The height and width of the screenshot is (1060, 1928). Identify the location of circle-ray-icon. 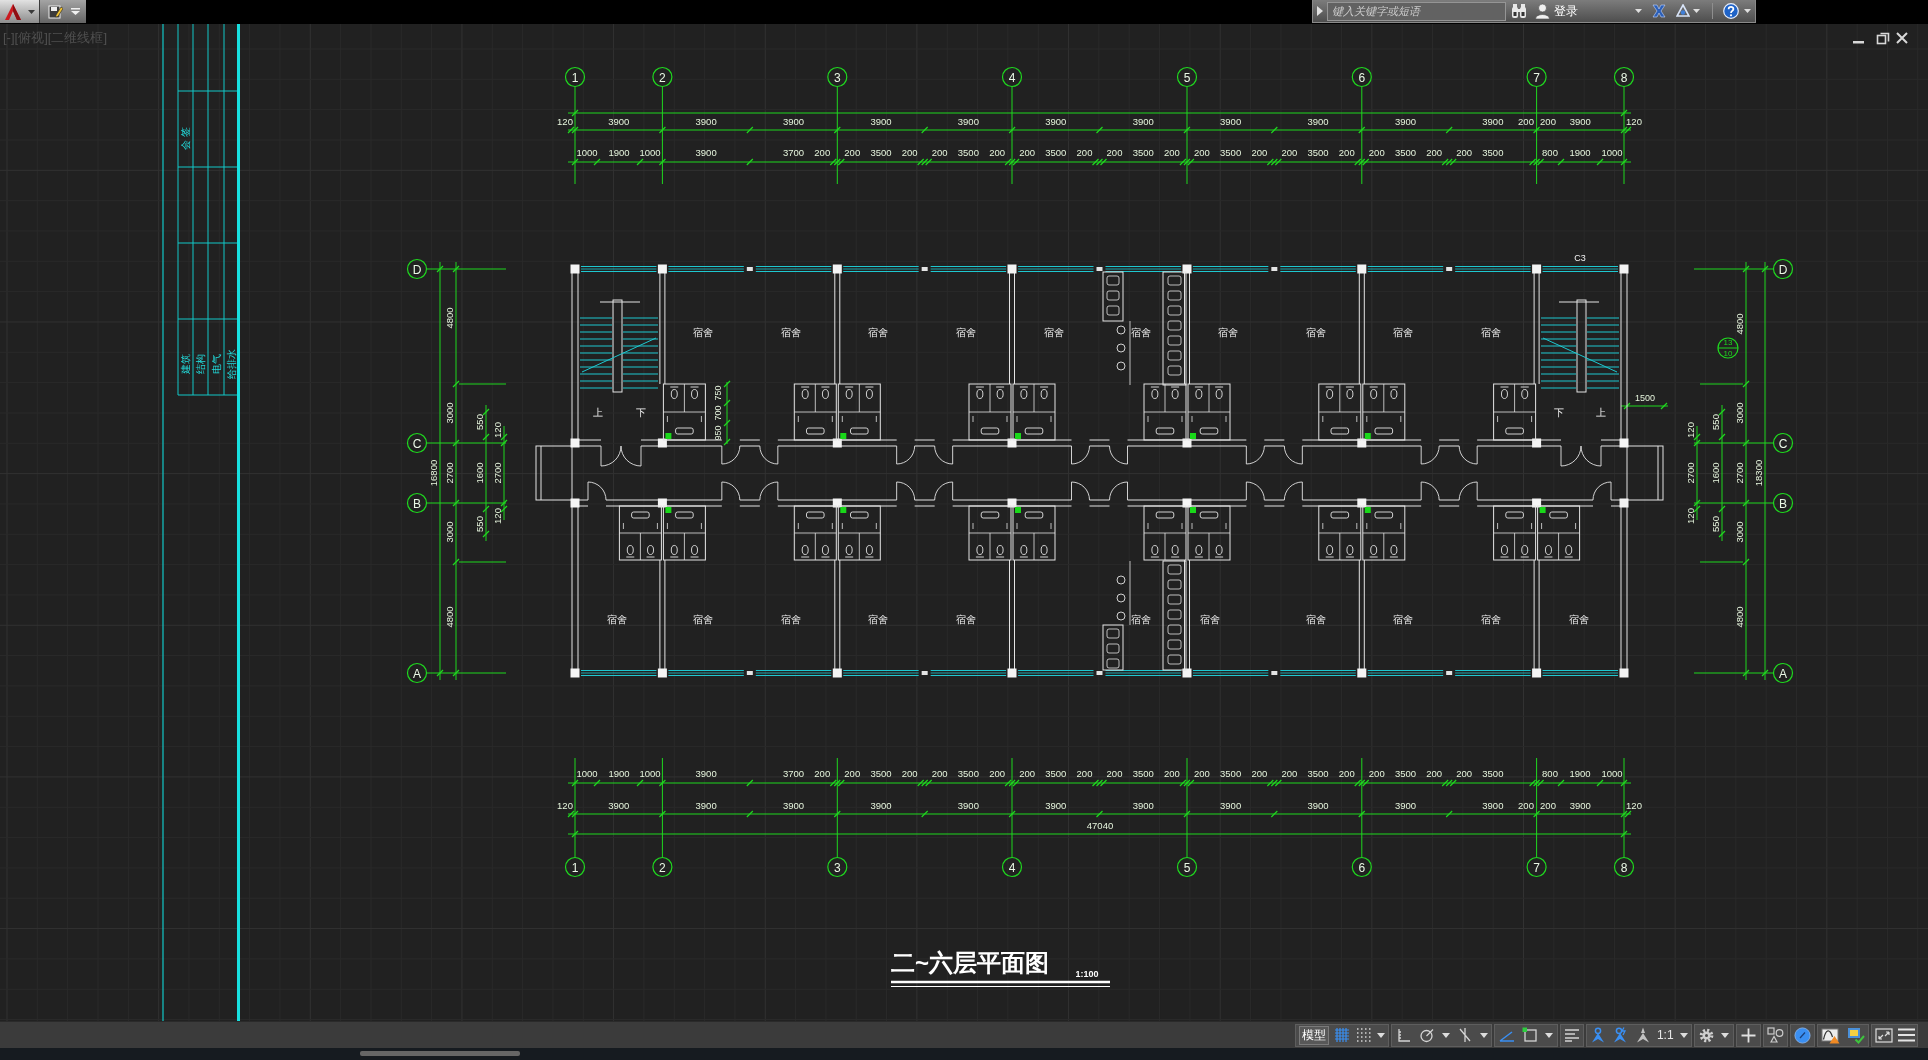
(1426, 1035).